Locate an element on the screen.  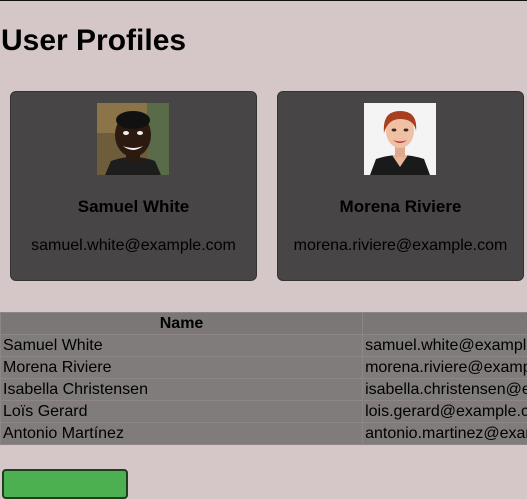
table-header-row: Name is located at coordinates (264, 324).